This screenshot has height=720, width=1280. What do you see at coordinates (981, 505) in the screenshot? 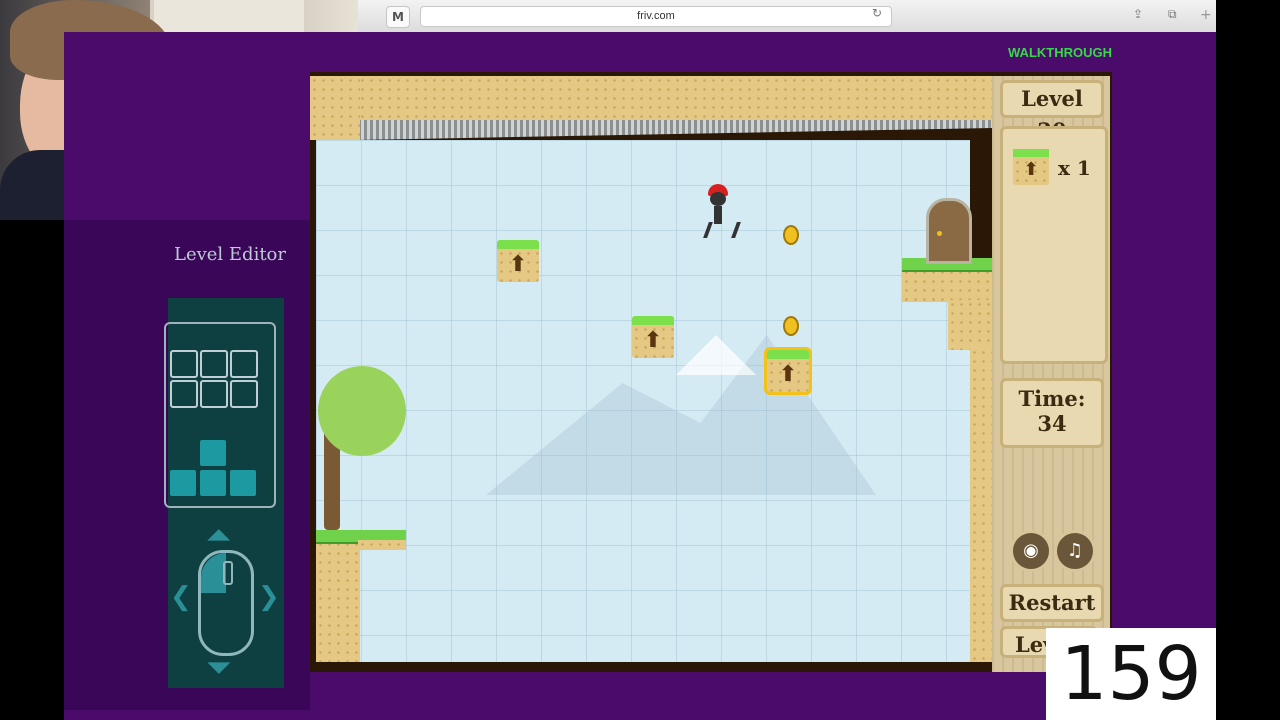
I see `right-column` at bounding box center [981, 505].